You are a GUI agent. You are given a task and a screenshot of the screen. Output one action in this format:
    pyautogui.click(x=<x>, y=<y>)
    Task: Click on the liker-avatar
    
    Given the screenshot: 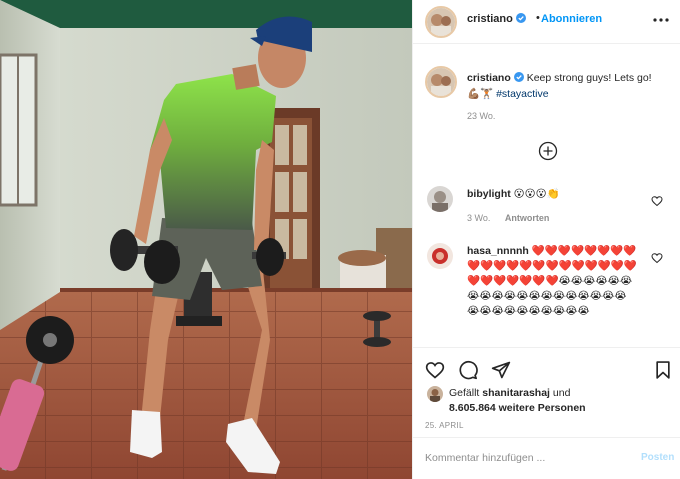 What is the action you would take?
    pyautogui.click(x=435, y=394)
    